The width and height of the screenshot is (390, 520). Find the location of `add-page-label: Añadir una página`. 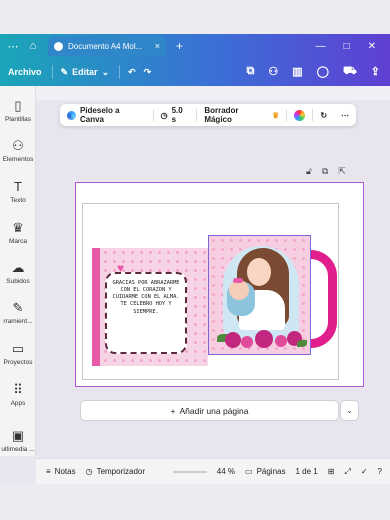

add-page-label: Añadir una página is located at coordinates (214, 410).